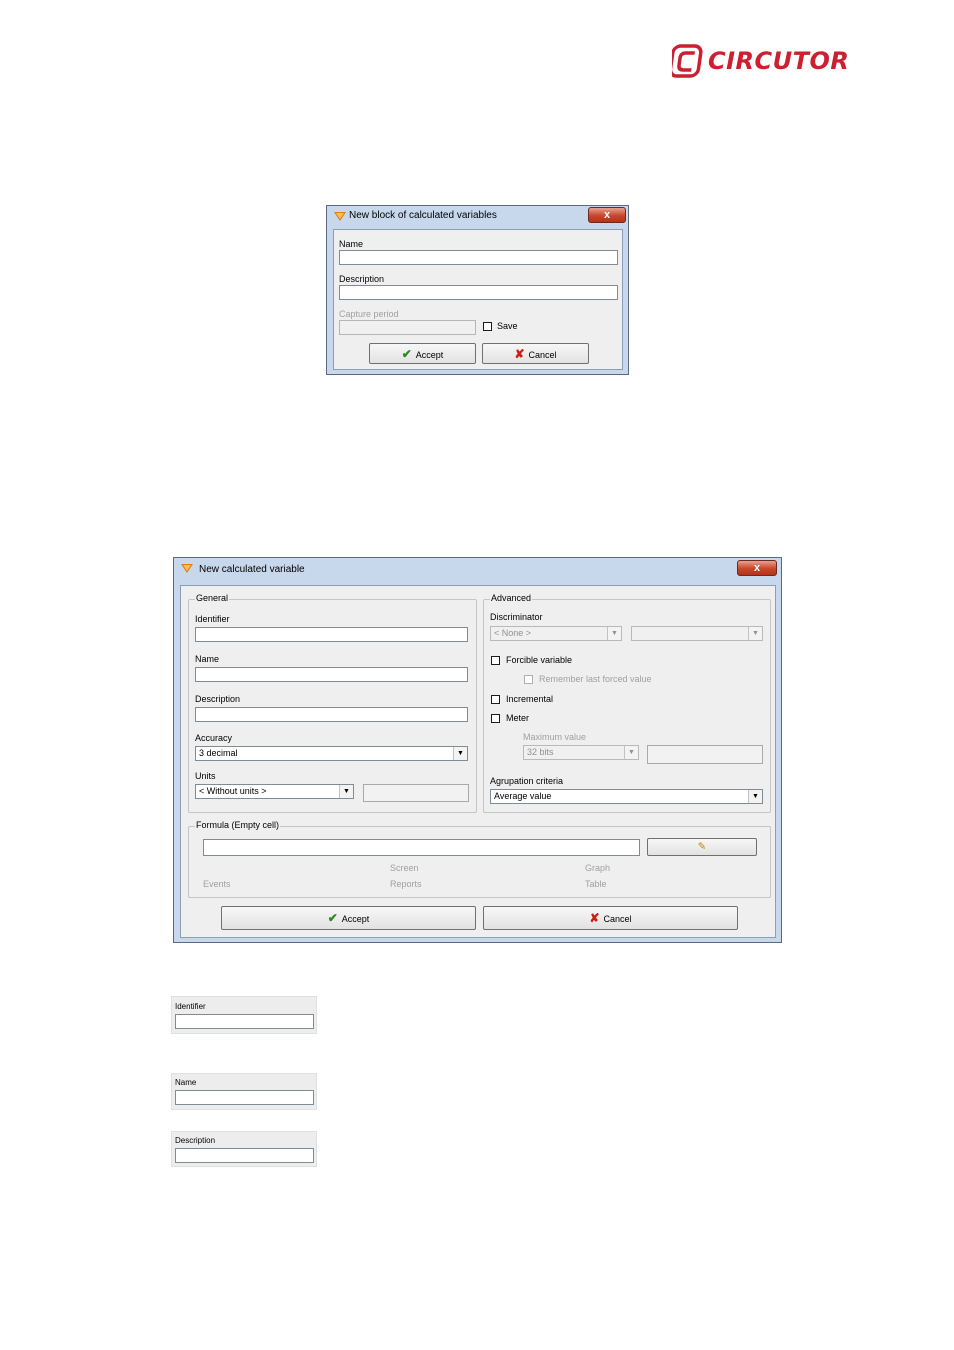 This screenshot has height=1350, width=954. Describe the element at coordinates (540, 752) in the screenshot. I see `maximum-value-value: 32 bits` at that location.